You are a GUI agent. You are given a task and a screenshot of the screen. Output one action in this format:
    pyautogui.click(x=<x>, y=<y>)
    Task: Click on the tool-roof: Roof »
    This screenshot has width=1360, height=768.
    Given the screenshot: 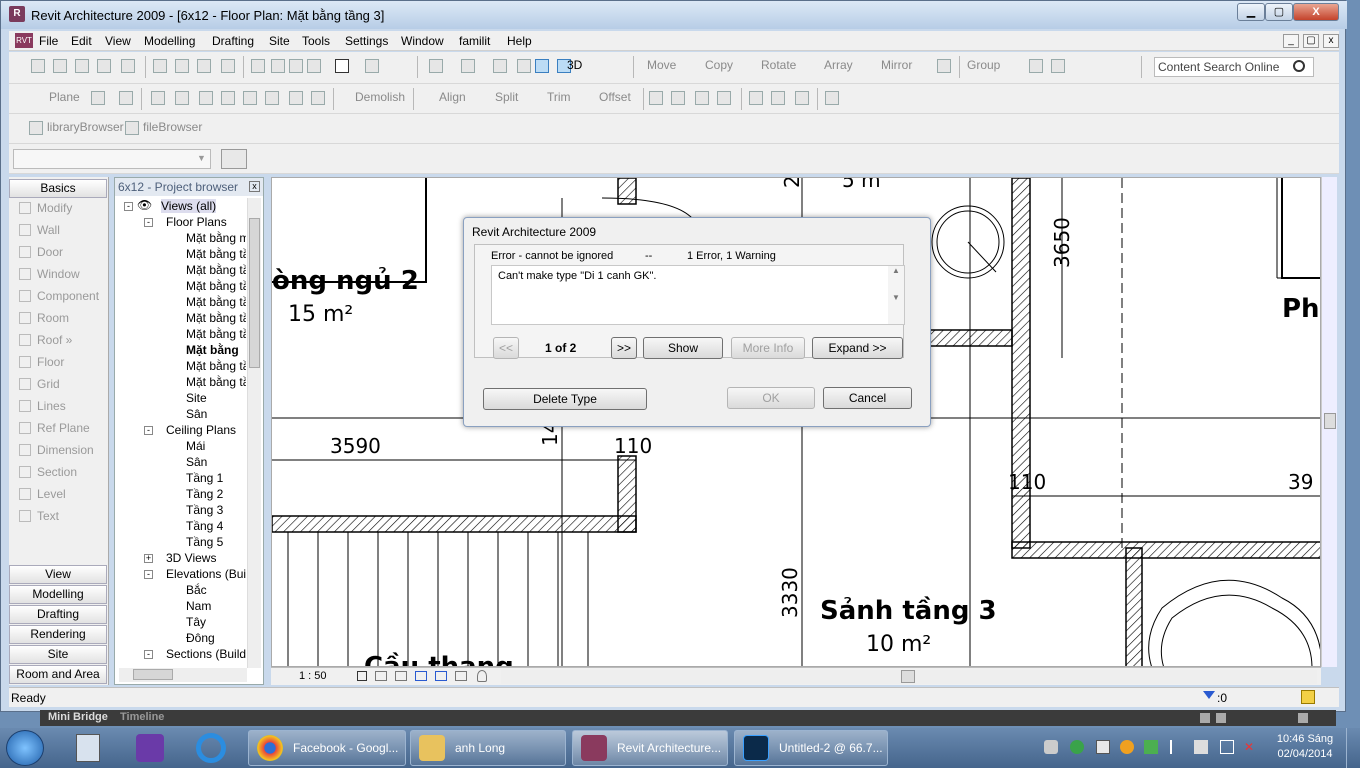 What is the action you would take?
    pyautogui.click(x=45, y=340)
    